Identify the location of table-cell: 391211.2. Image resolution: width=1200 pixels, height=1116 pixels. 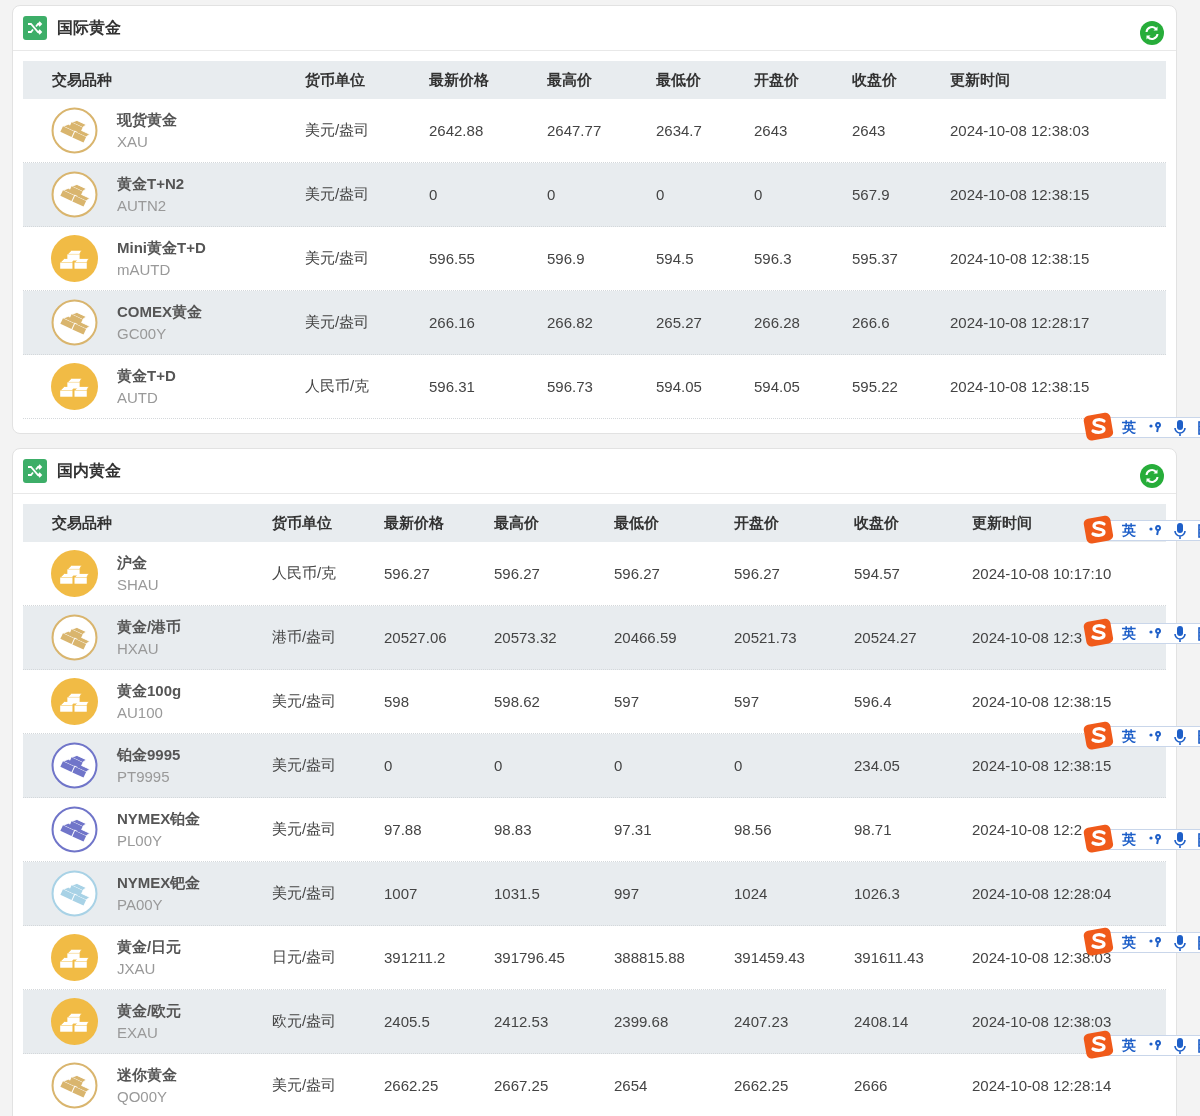
(415, 957).